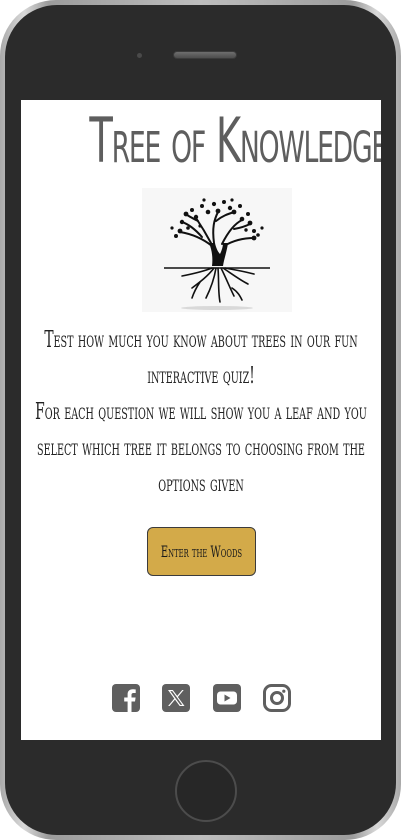 The image size is (401, 840). I want to click on tree-logo, so click(217, 250).